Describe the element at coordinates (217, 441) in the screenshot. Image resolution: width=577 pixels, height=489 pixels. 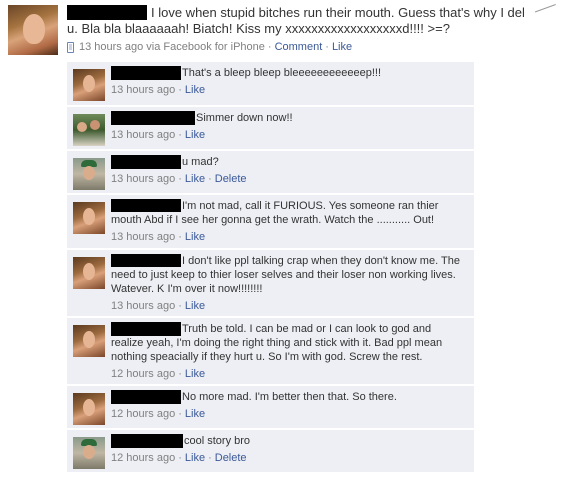
I see `comment-text: cool story bro` at that location.